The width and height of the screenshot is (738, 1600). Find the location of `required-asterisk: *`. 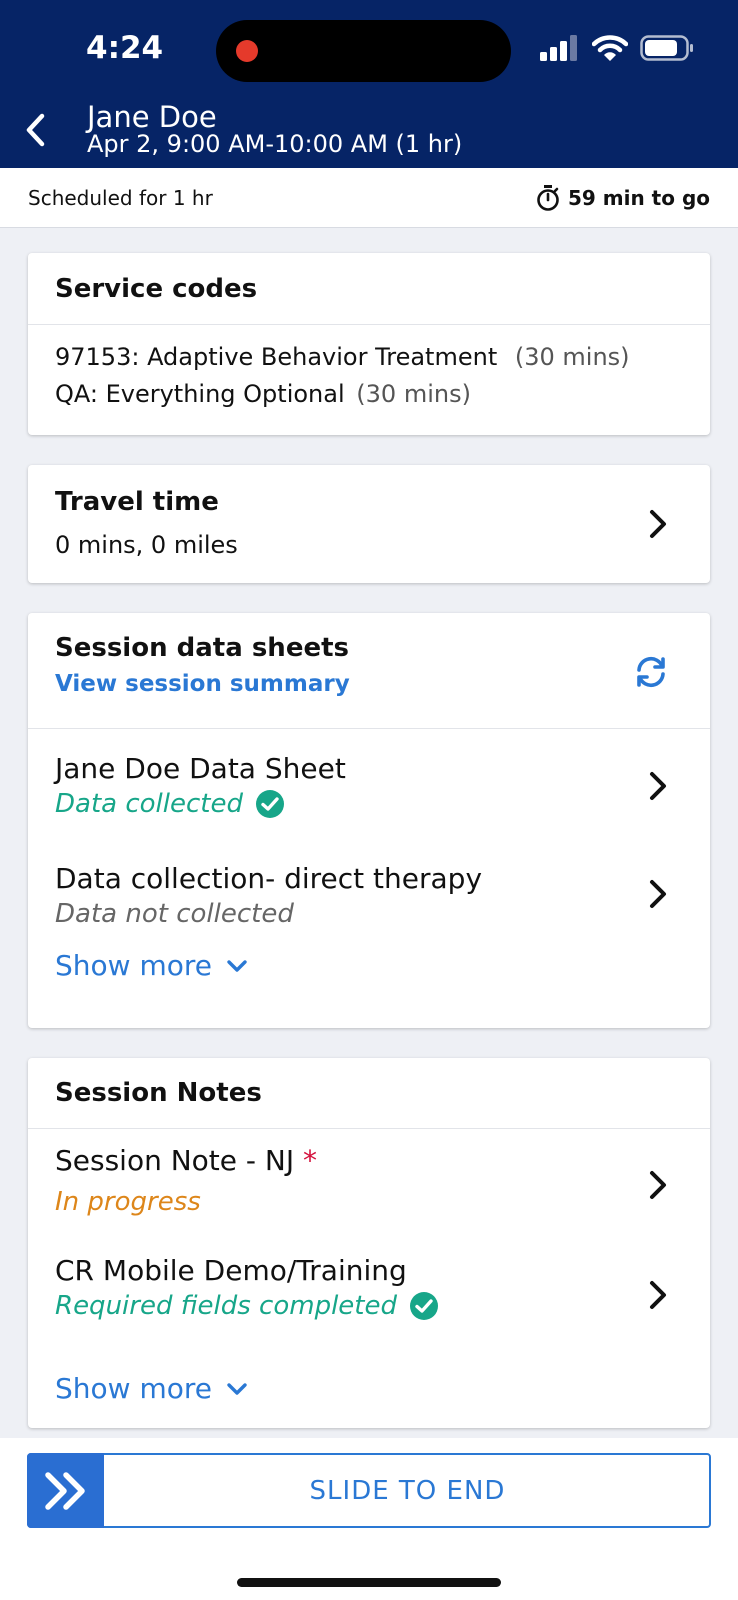

required-asterisk: * is located at coordinates (310, 1160).